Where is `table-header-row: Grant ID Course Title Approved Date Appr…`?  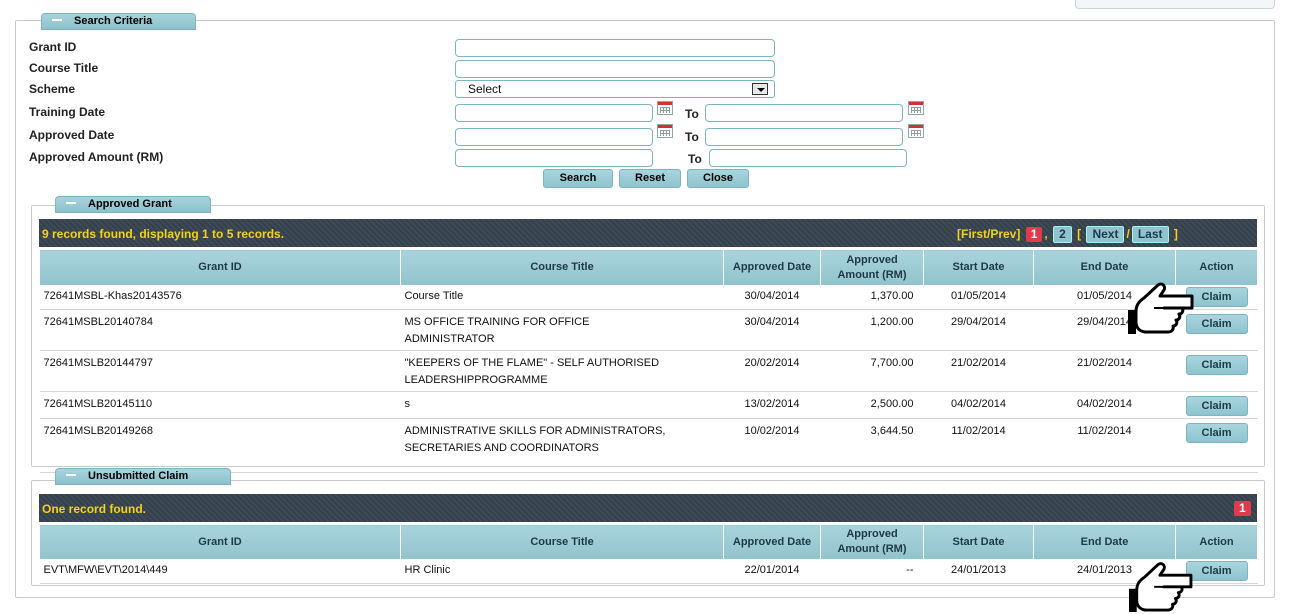 table-header-row: Grant ID Course Title Approved Date Appr… is located at coordinates (648, 267).